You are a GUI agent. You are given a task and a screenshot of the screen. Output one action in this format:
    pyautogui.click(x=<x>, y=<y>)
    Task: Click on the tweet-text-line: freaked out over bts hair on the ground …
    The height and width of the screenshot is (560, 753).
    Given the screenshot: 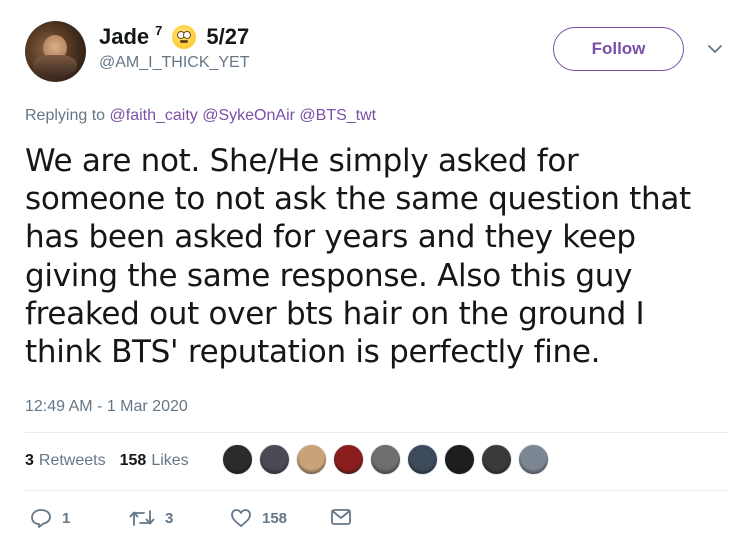 What is the action you would take?
    pyautogui.click(x=335, y=313)
    